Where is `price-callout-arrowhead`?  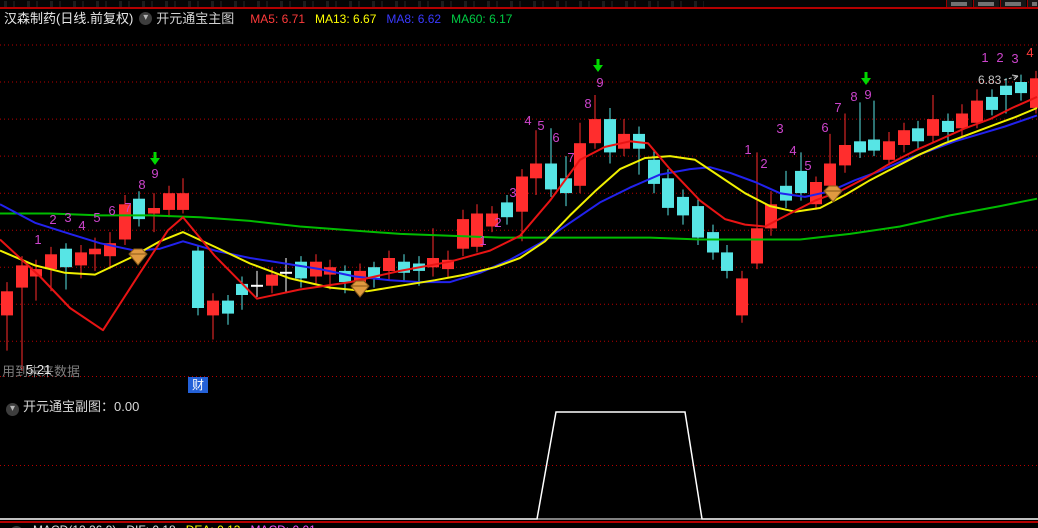 price-callout-arrowhead is located at coordinates (1015, 77).